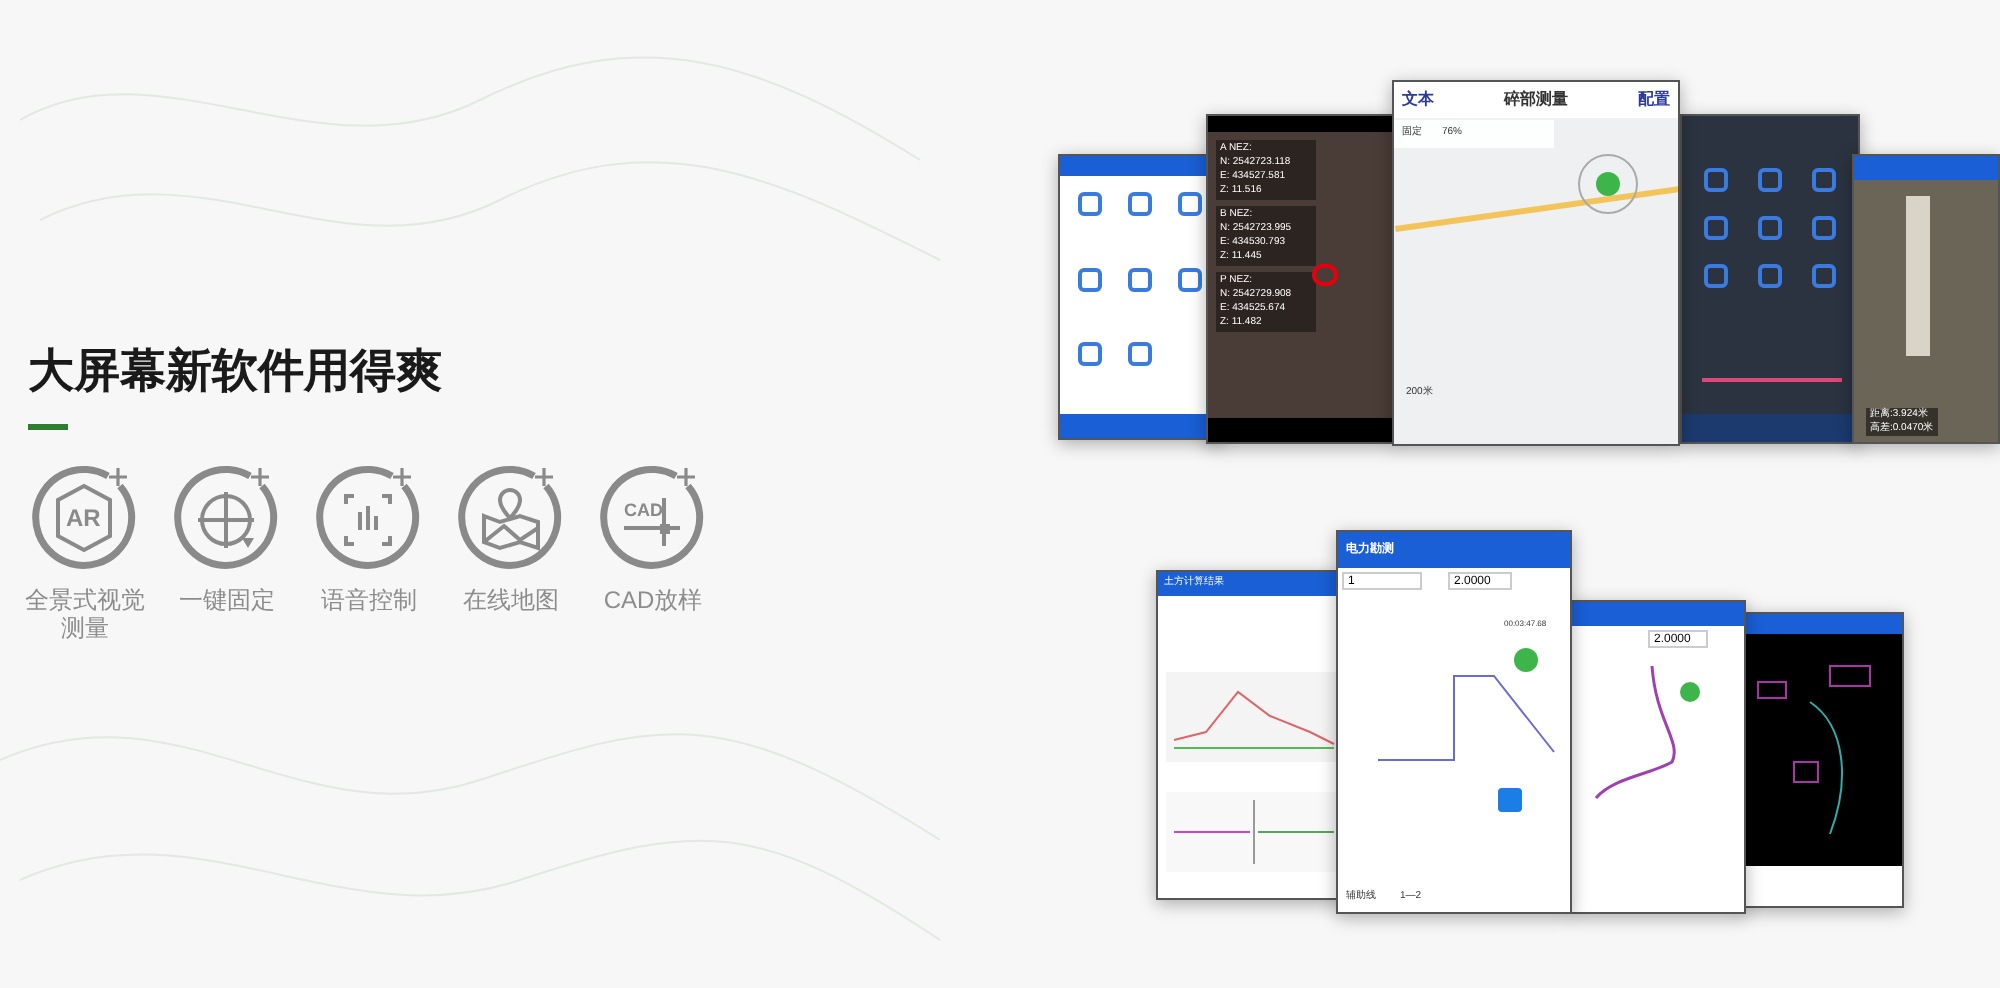  I want to click on feature-label: 语音控制, so click(369, 600).